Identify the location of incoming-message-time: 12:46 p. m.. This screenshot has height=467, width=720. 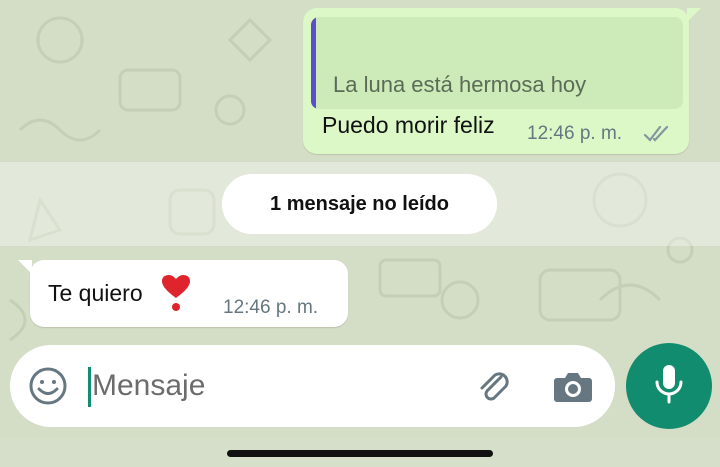
(271, 307).